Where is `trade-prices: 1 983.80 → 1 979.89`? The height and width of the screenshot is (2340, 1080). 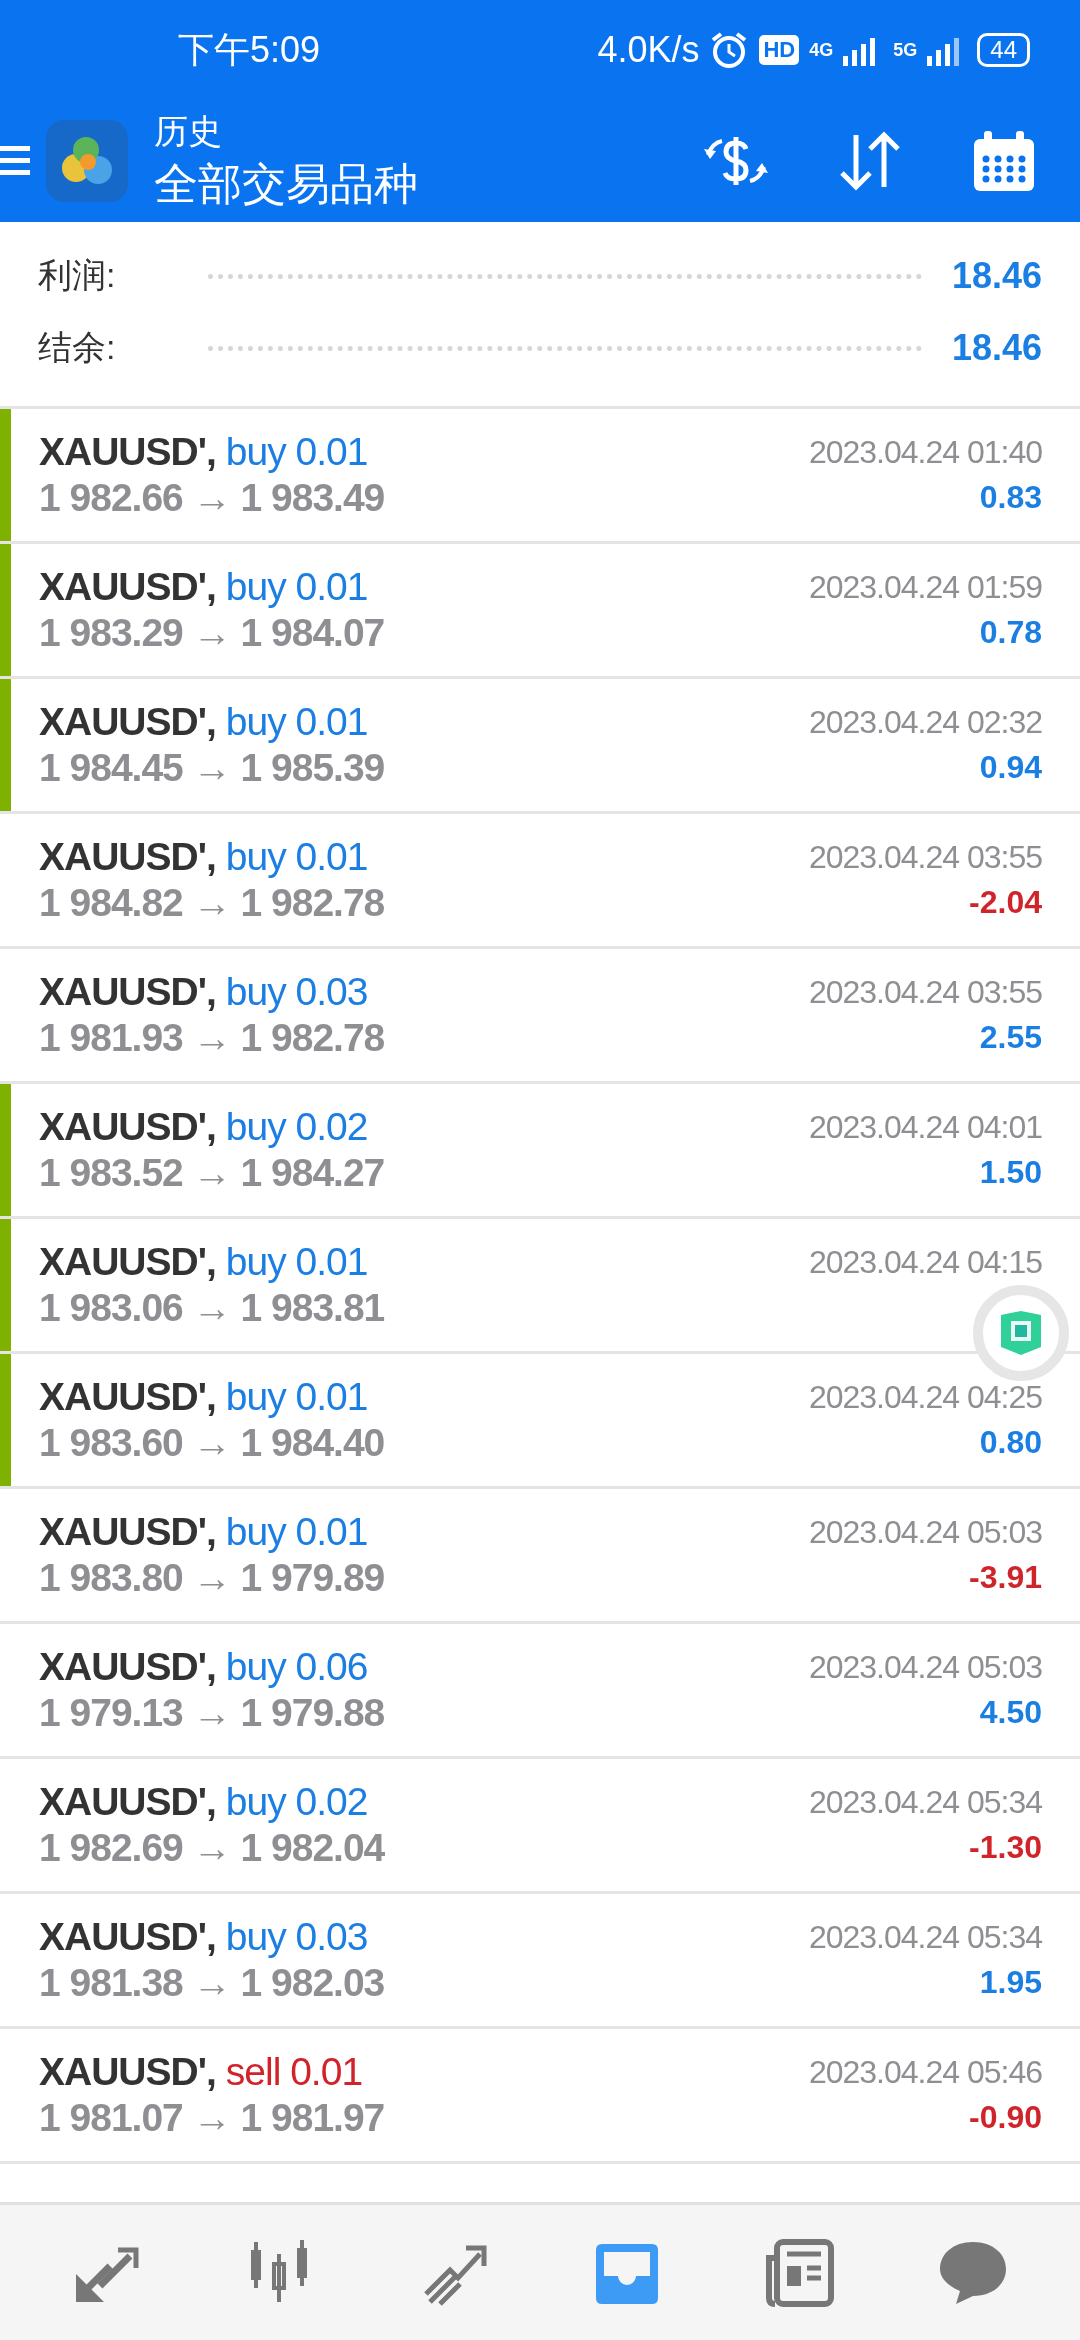
trade-prices: 1 983.80 → 1 979.89 is located at coordinates (212, 1578).